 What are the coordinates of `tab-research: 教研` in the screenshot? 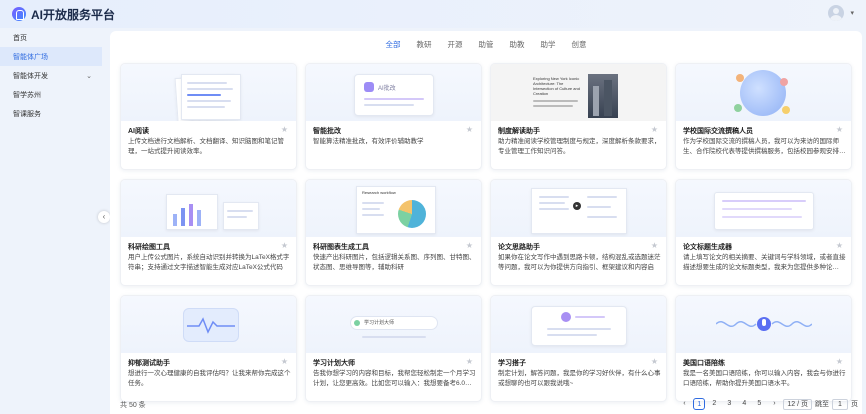 It's located at (424, 44).